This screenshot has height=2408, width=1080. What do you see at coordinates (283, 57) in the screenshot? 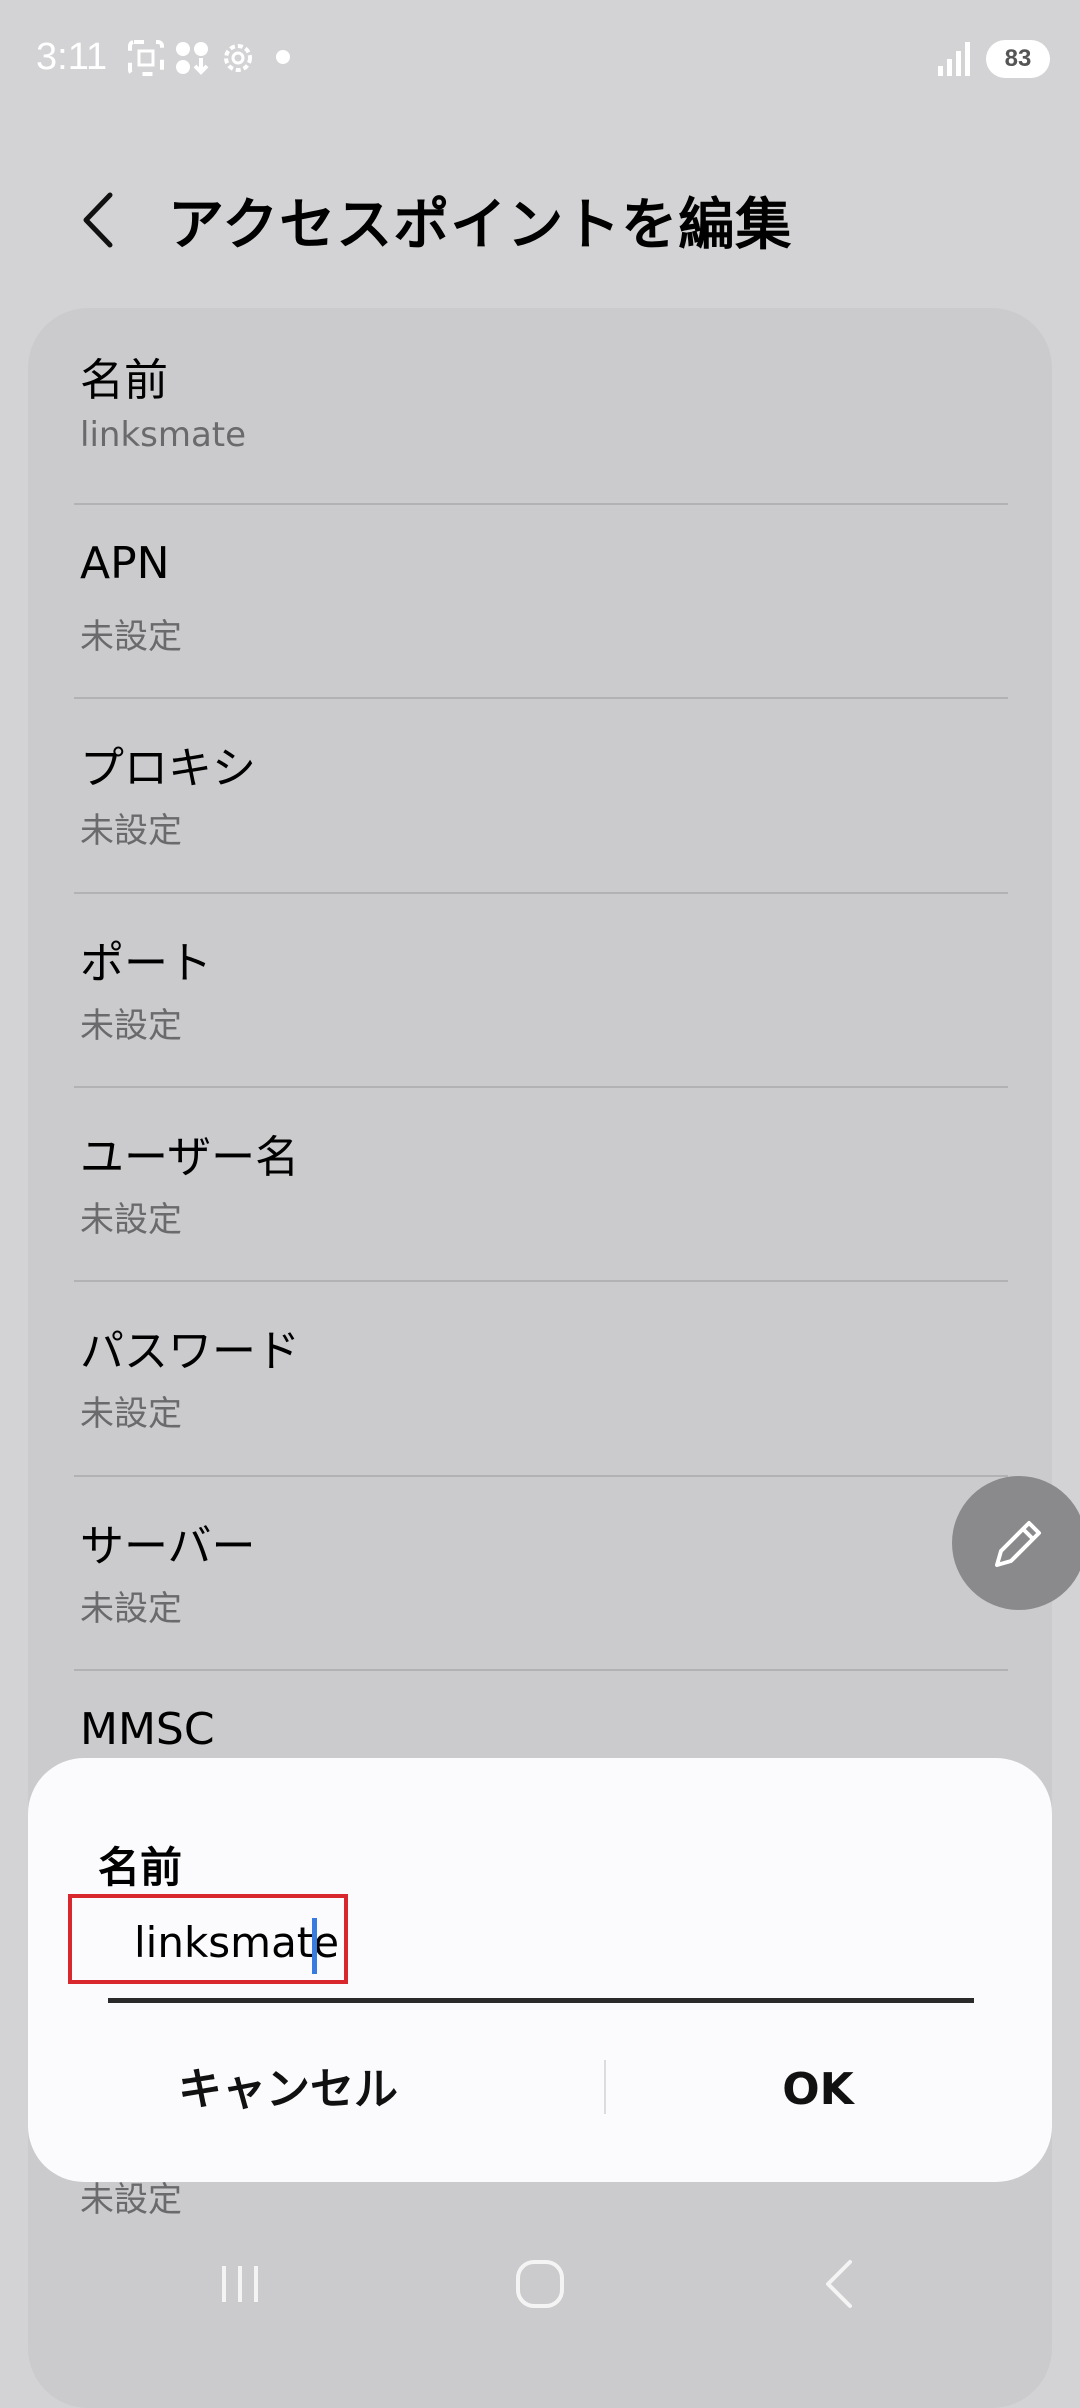
I see `notification-dot-icon` at bounding box center [283, 57].